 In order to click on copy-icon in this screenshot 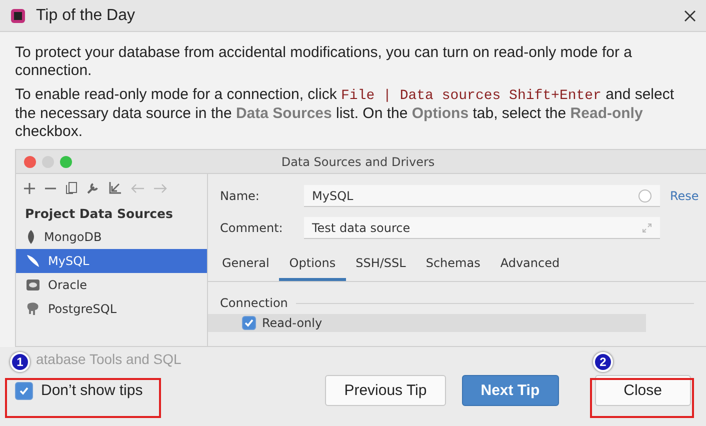, I will do `click(71, 188)`.